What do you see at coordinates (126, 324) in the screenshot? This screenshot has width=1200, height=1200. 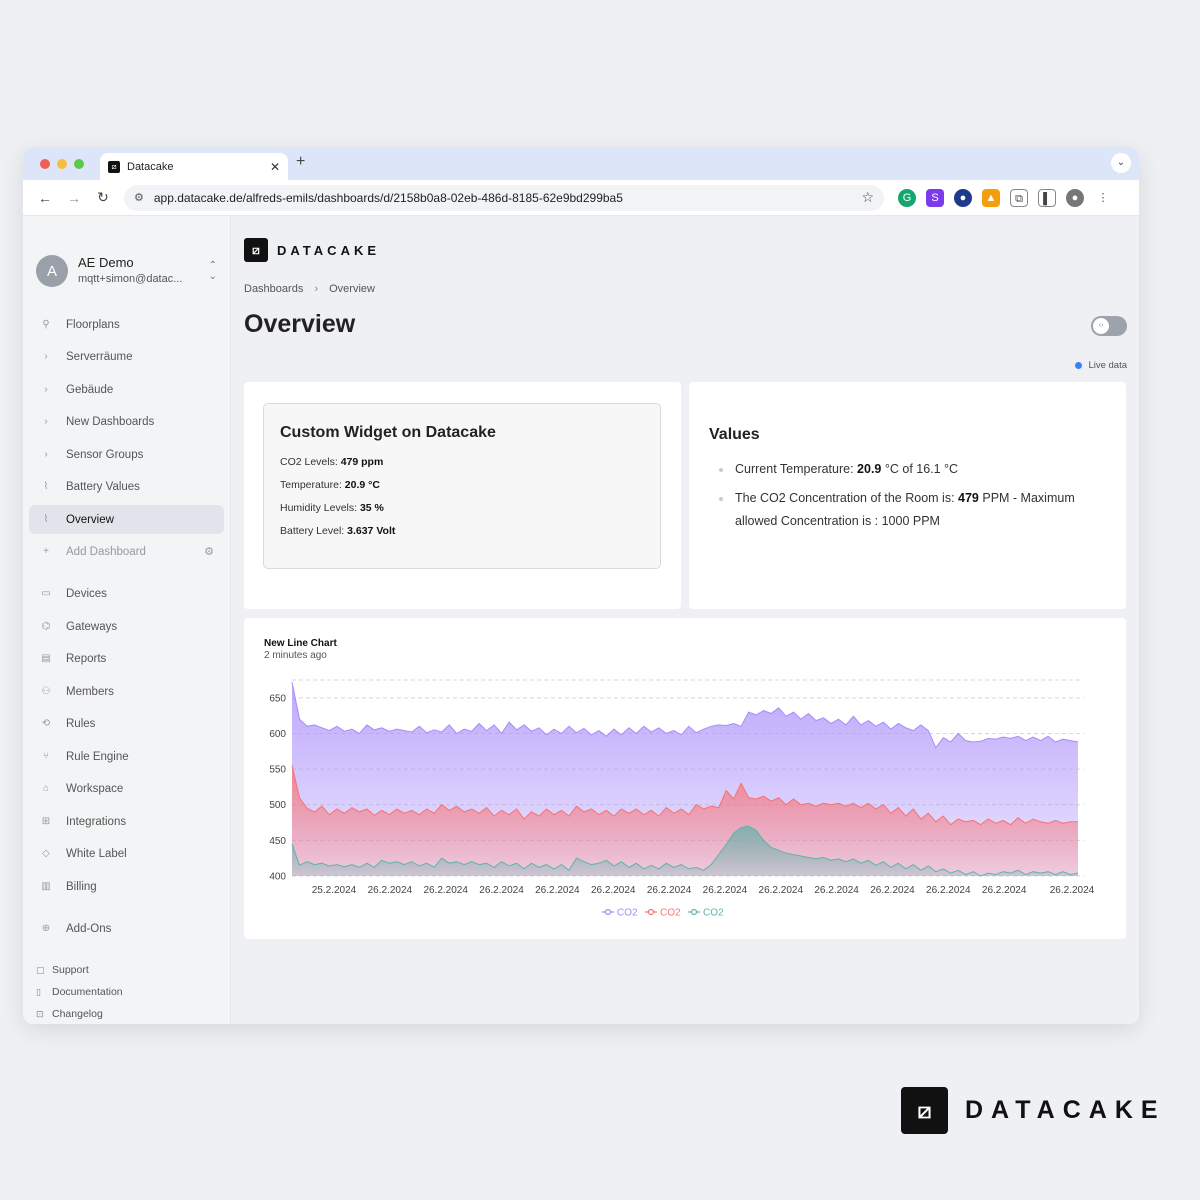 I see `sidebar-item-floorplans: ⚲ Floorplans` at bounding box center [126, 324].